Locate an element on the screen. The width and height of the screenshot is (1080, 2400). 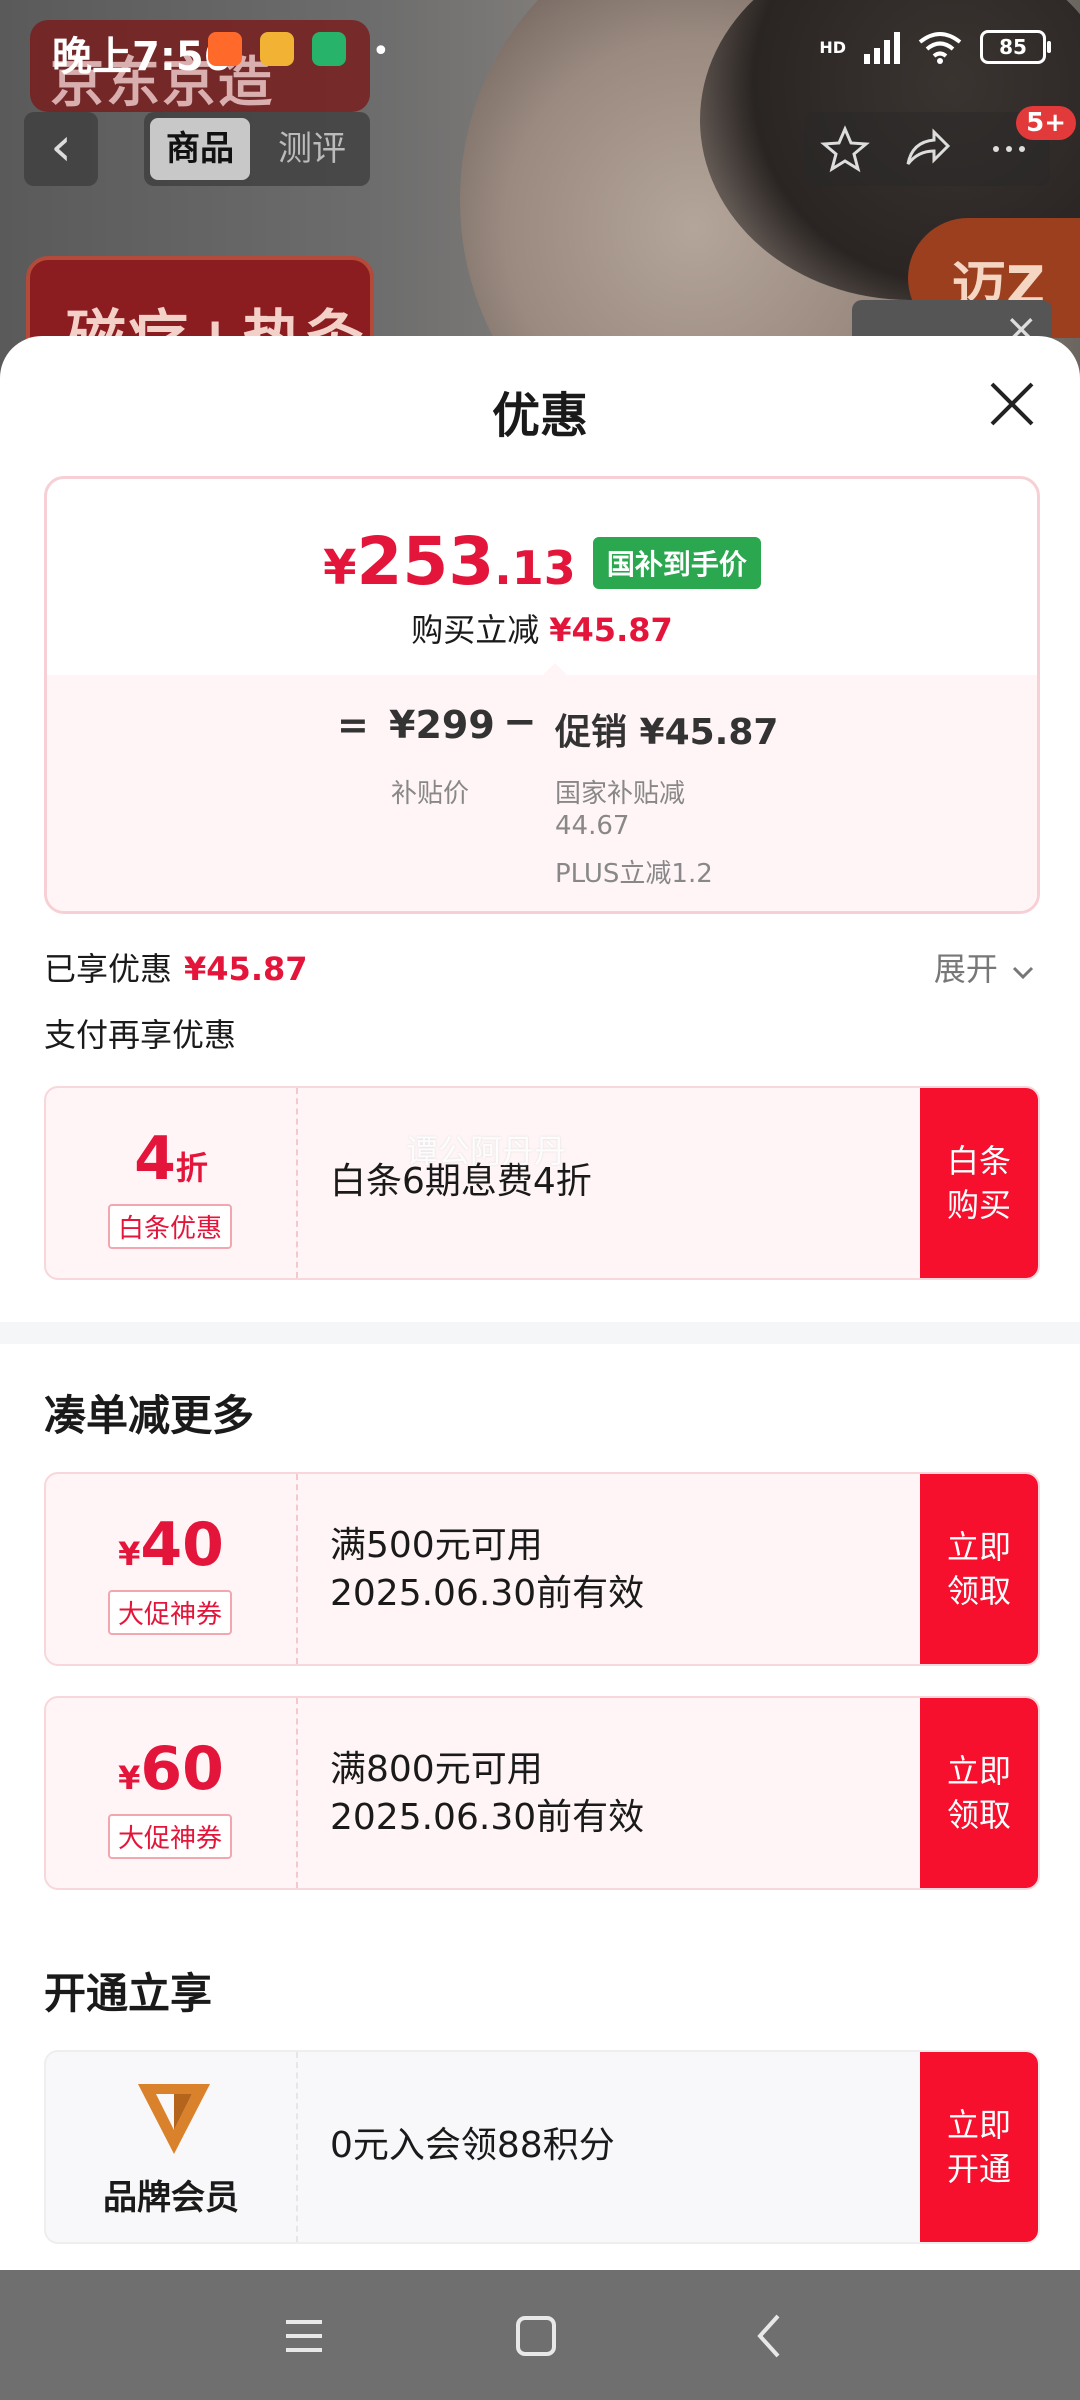
open-membership-button: 立即 开通 is located at coordinates (979, 2147).